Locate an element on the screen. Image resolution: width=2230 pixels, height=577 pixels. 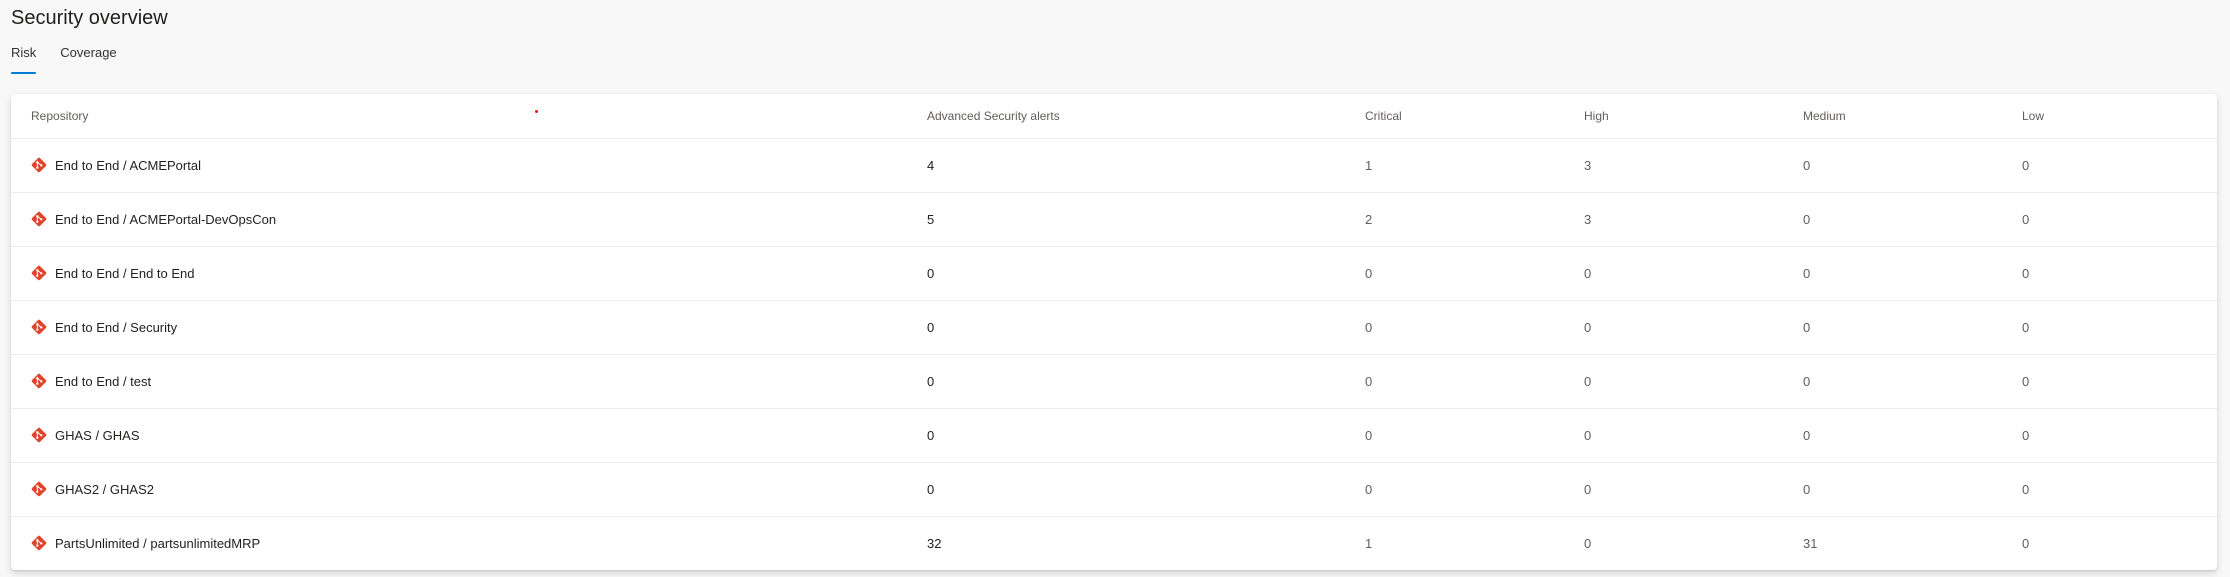
table-row: GHAS / GHAS 0 0 0 0 0 is located at coordinates (1114, 435).